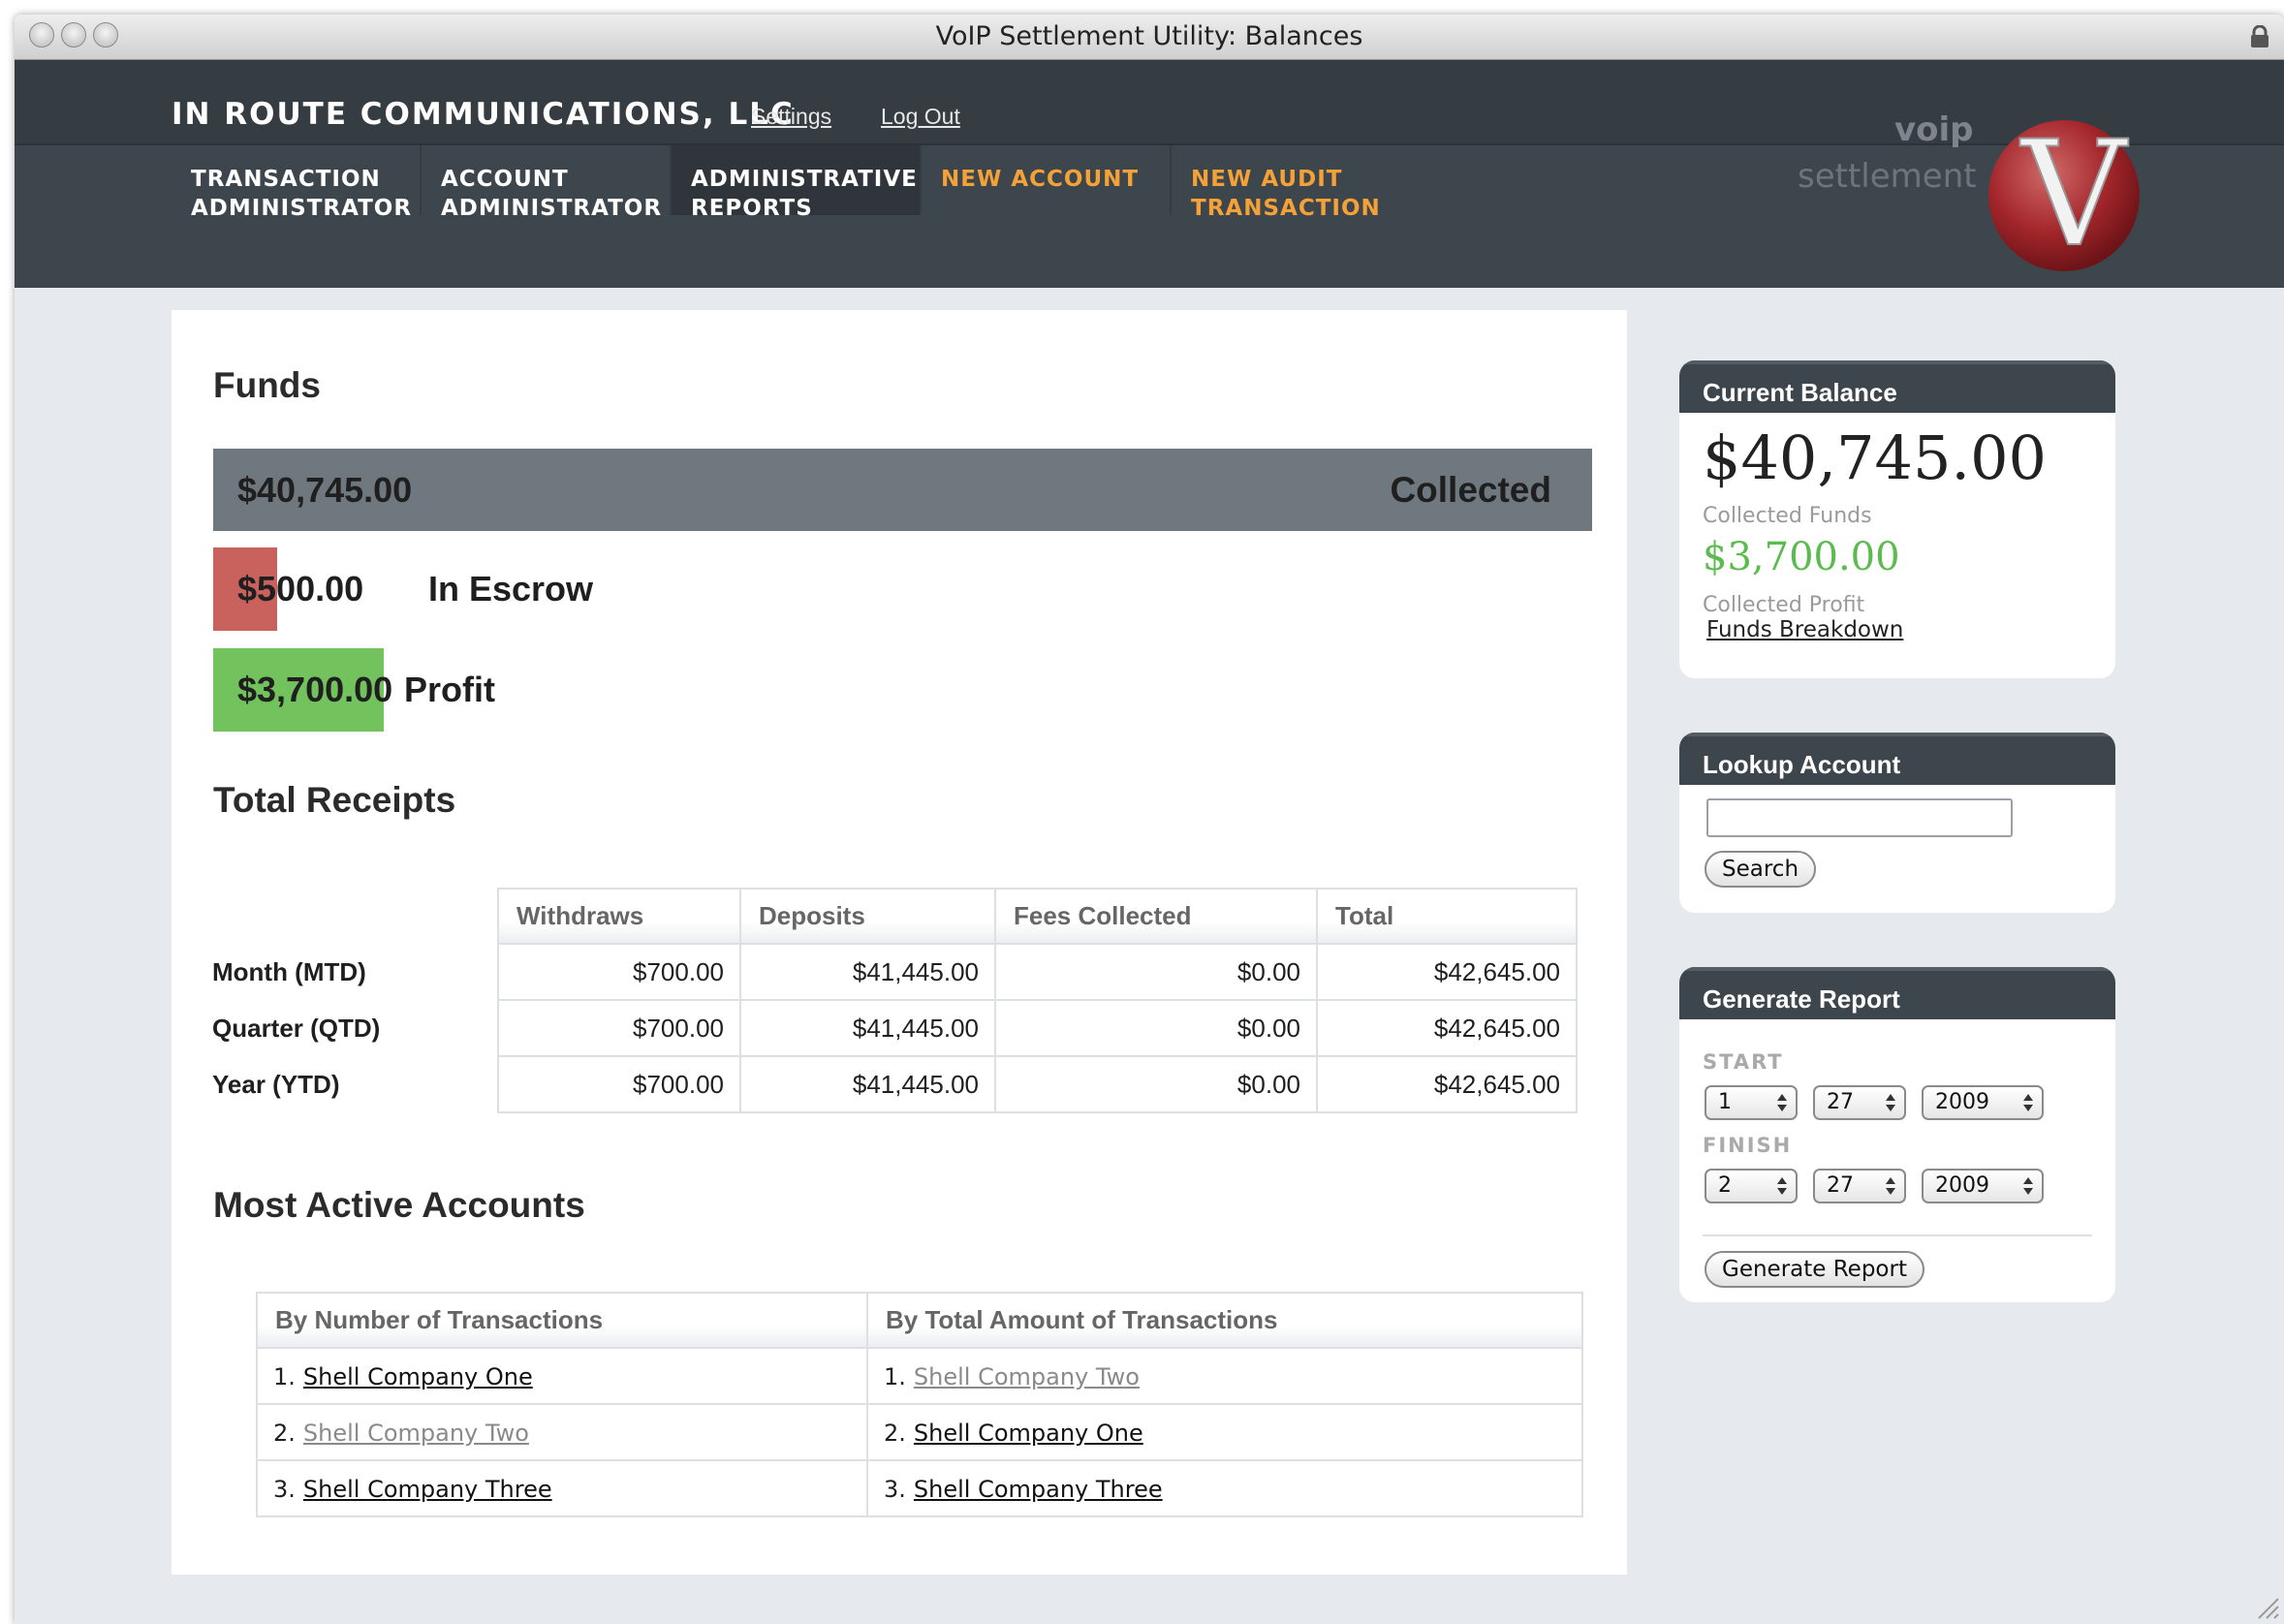 This screenshot has width=2284, height=1624. I want to click on panel-title: Current Balance, so click(1897, 387).